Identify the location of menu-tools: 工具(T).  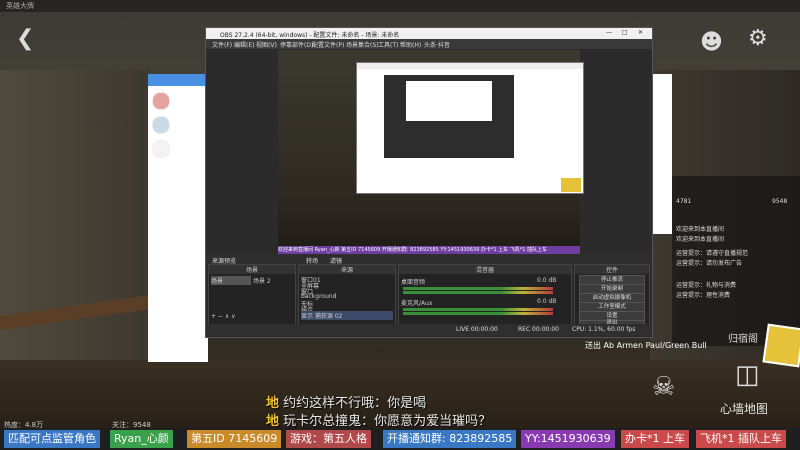
(388, 44).